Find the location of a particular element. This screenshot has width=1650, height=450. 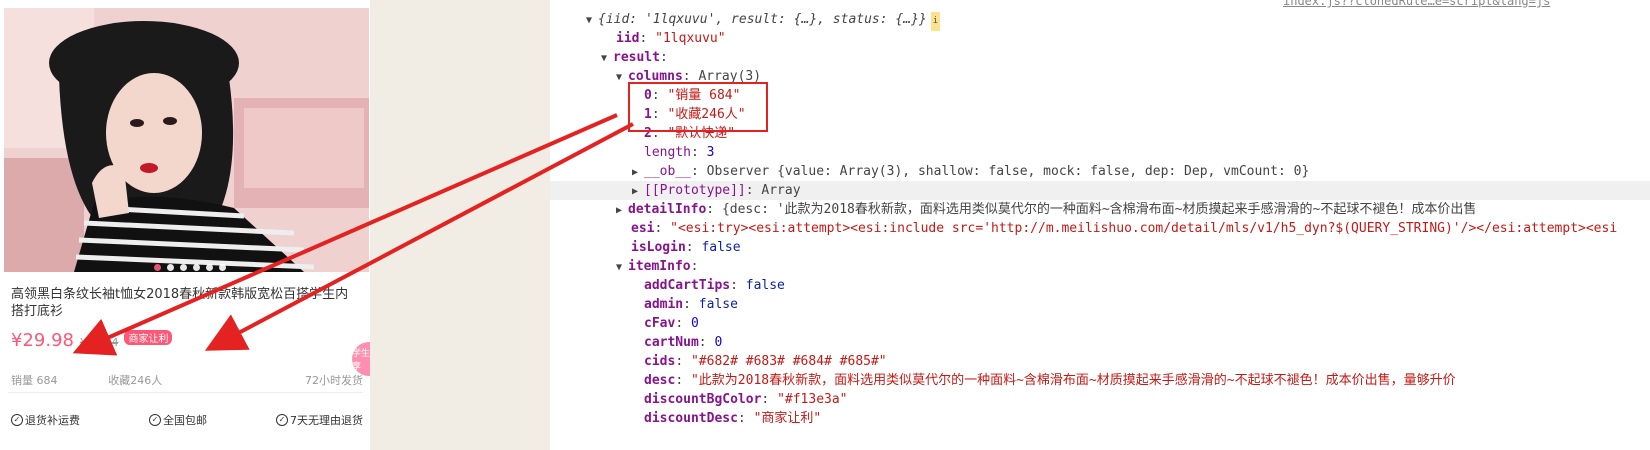

price-row: ¥29.98 ¥42.84 商家让利 is located at coordinates (92, 340).